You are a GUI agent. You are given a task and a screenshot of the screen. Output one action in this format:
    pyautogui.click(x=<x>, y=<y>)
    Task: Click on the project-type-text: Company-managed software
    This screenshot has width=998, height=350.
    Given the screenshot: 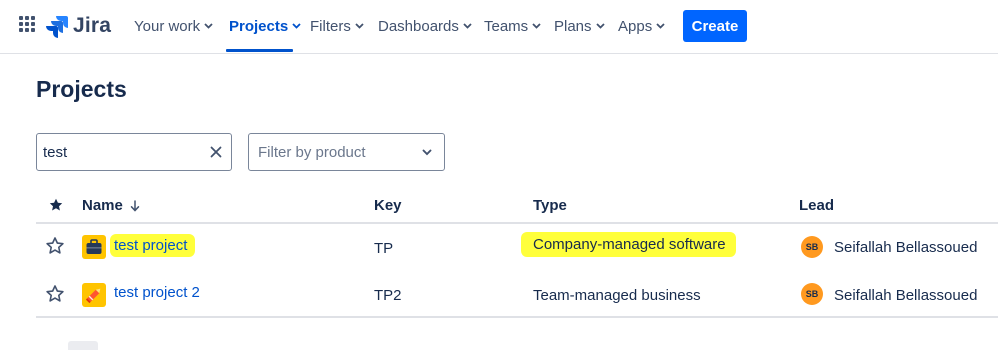 What is the action you would take?
    pyautogui.click(x=628, y=244)
    